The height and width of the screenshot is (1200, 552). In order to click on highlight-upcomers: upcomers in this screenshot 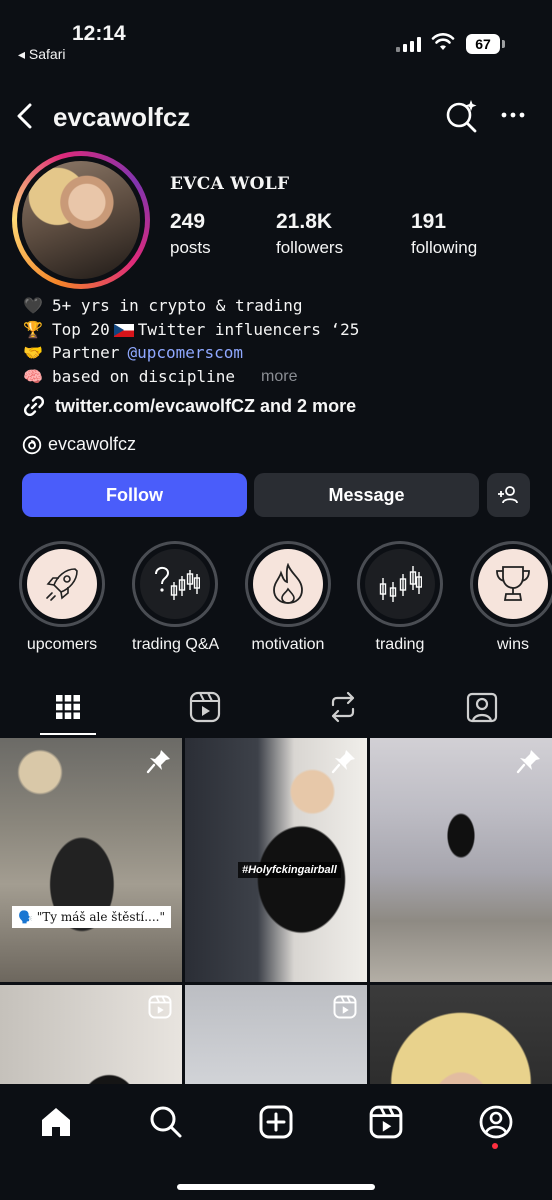, I will do `click(62, 597)`.